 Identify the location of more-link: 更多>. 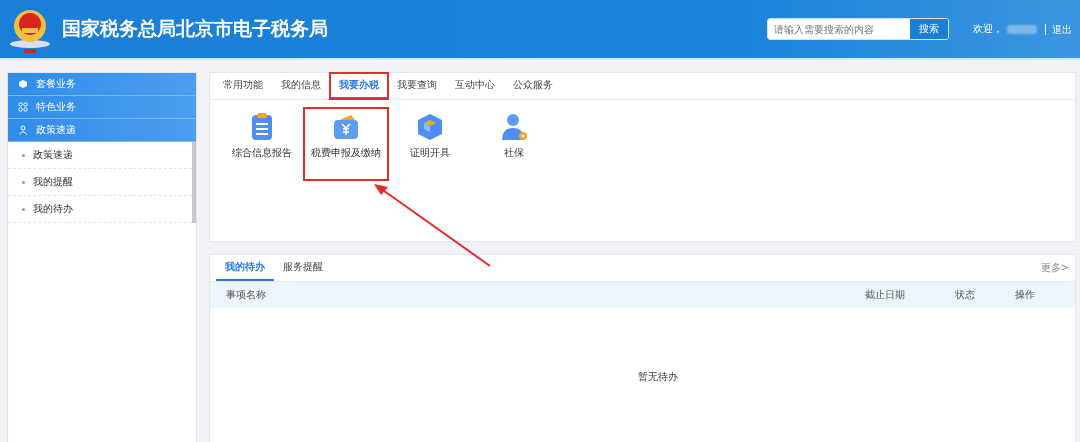
(1054, 268).